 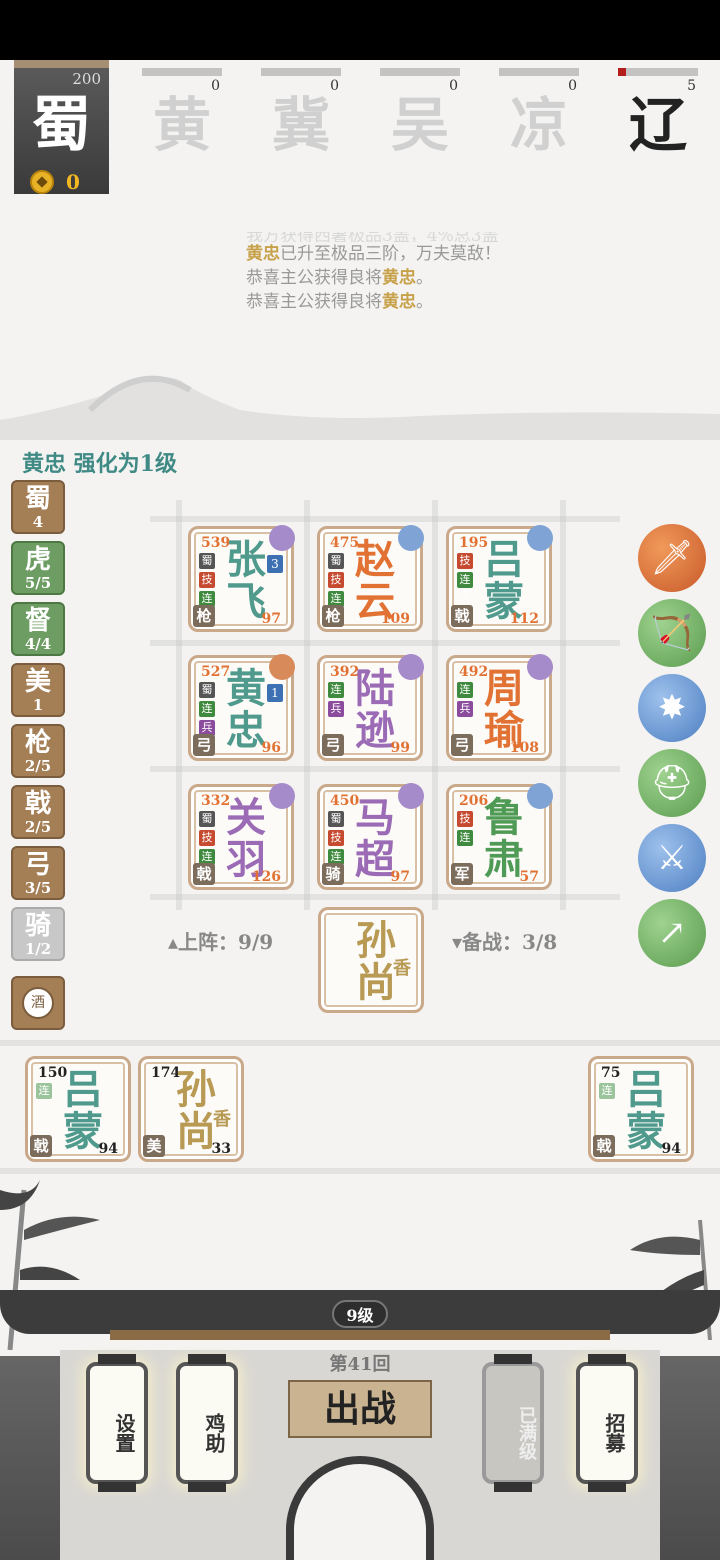 What do you see at coordinates (204, 616) in the screenshot?
I see `hero-type: 枪` at bounding box center [204, 616].